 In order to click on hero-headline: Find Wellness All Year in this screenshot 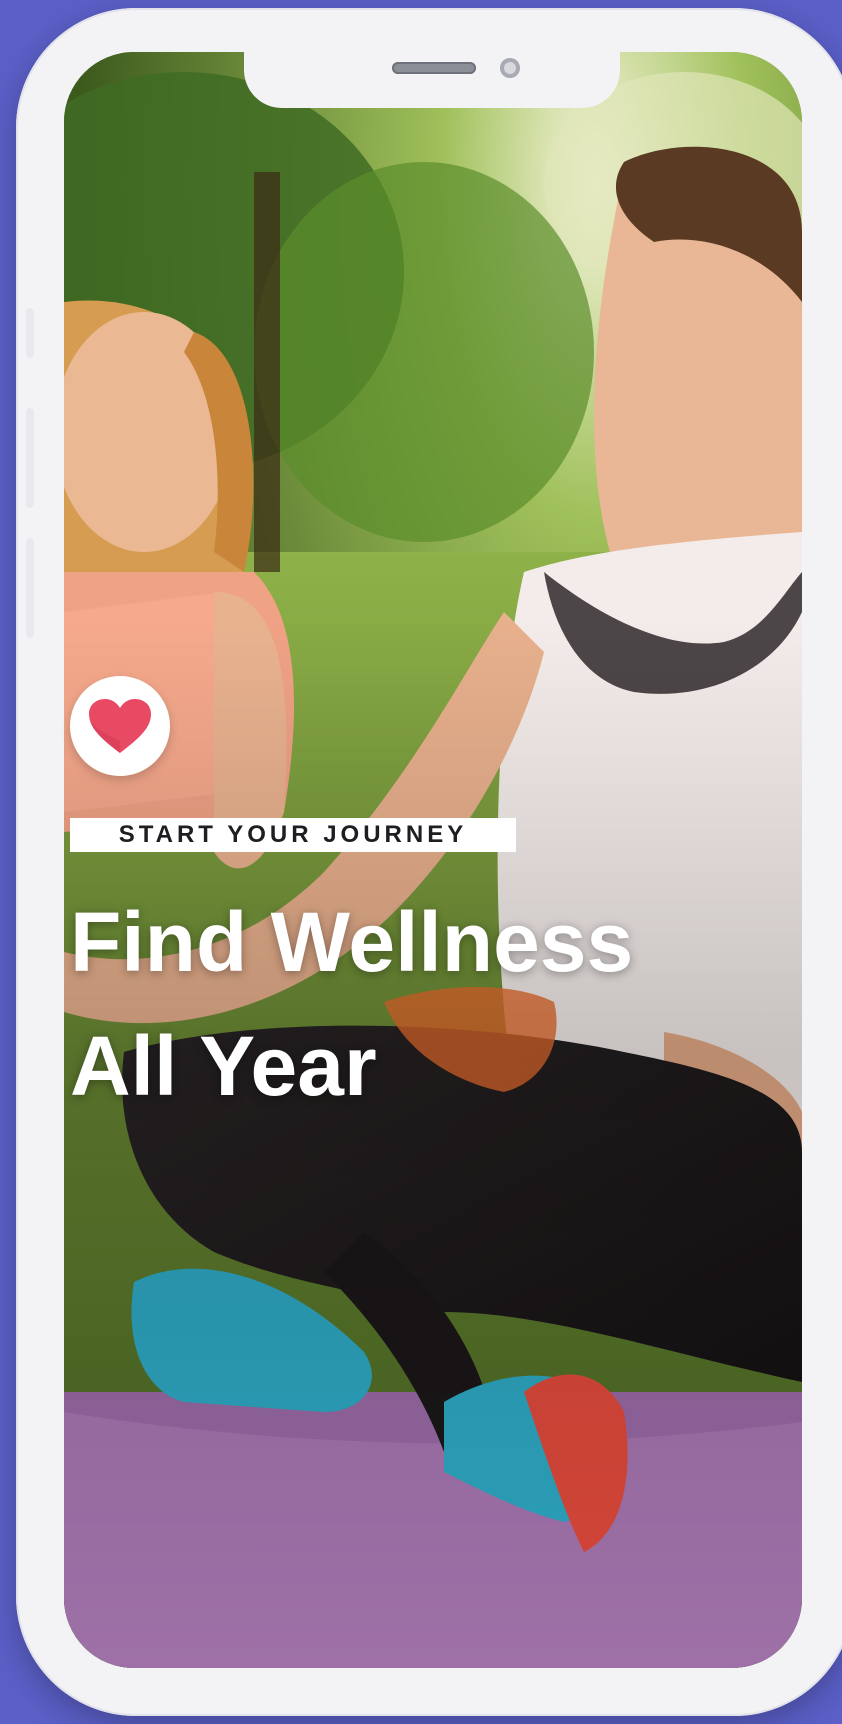, I will do `click(440, 1004)`.